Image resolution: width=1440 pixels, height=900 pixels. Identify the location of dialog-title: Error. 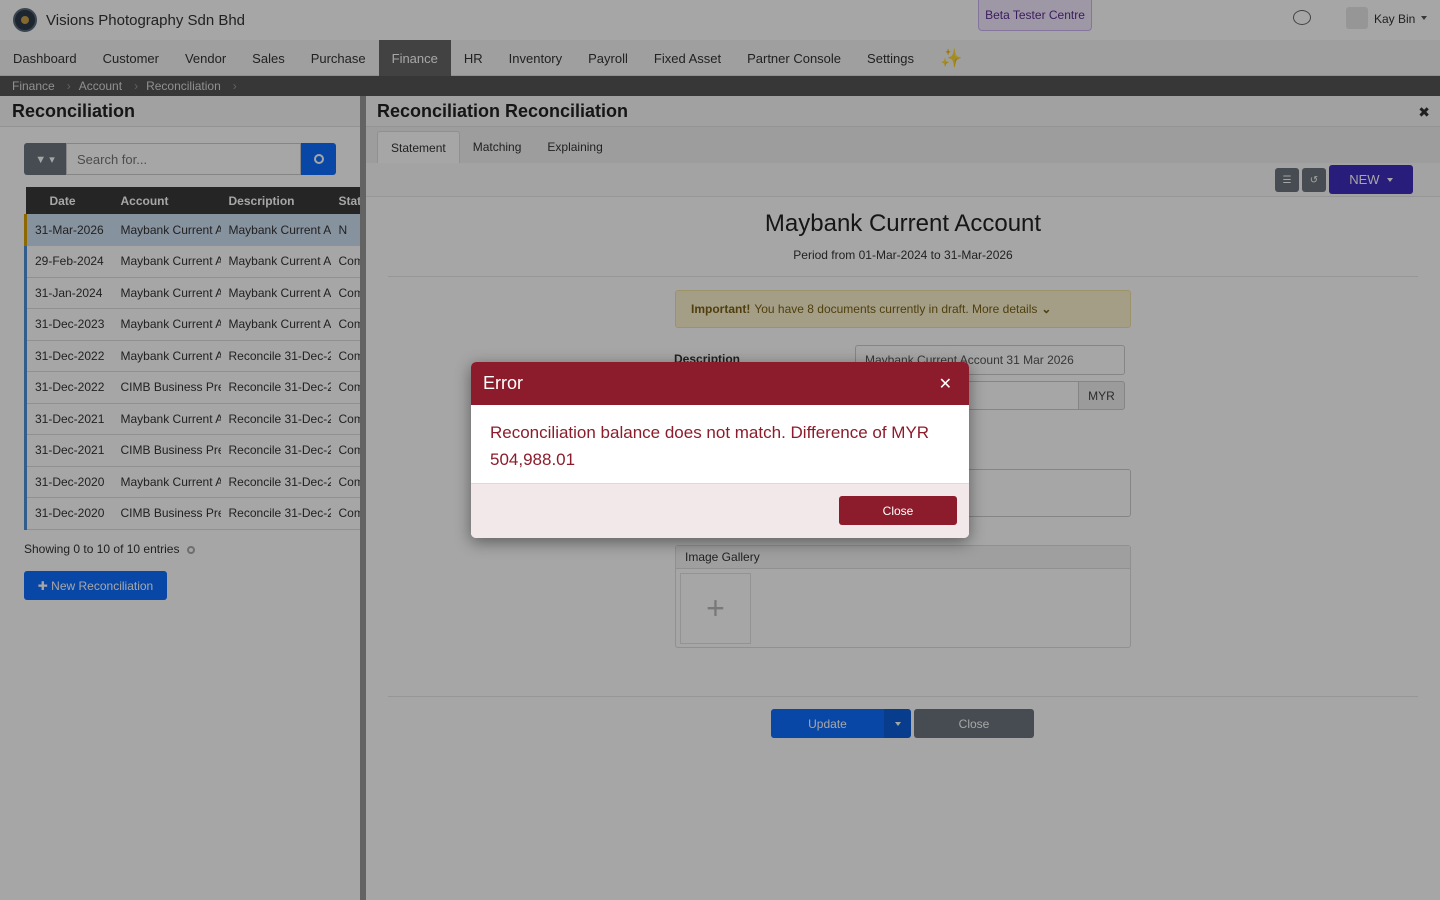
(503, 383).